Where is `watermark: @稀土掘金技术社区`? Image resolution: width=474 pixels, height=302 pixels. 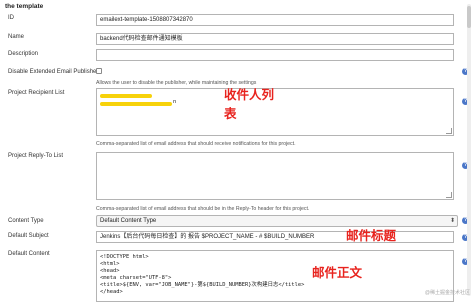
watermark: @稀土掘金技术社区 is located at coordinates (447, 293).